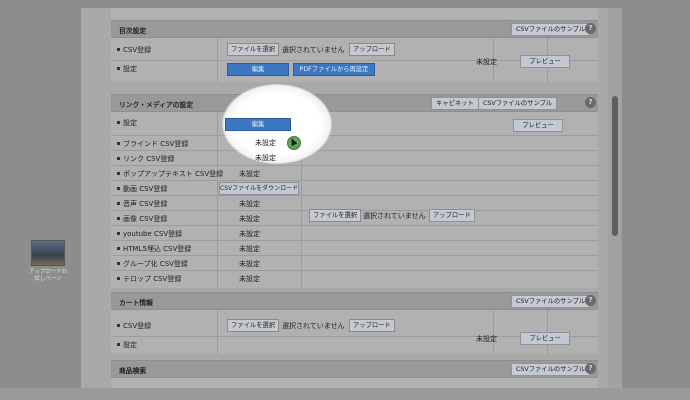  Describe the element at coordinates (253, 325) in the screenshot. I see `cart-file-select-button: ファイルを選択` at that location.